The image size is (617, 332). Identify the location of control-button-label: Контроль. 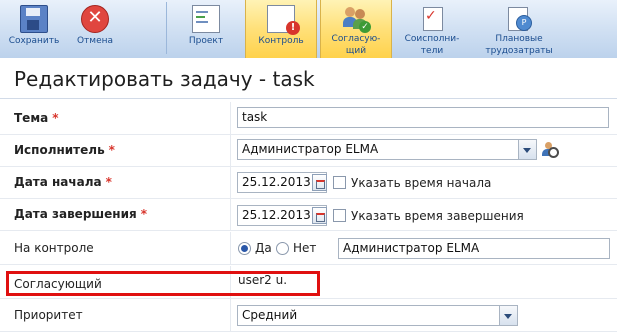
(281, 41).